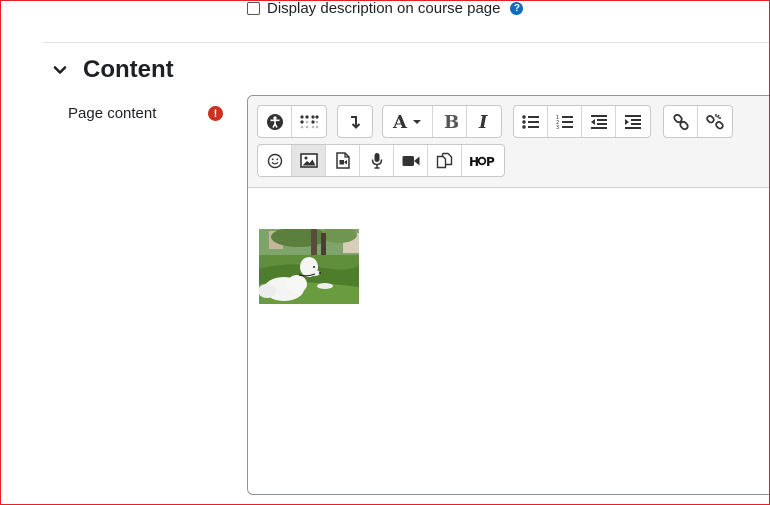  Describe the element at coordinates (343, 160) in the screenshot. I see `media-icon` at that location.